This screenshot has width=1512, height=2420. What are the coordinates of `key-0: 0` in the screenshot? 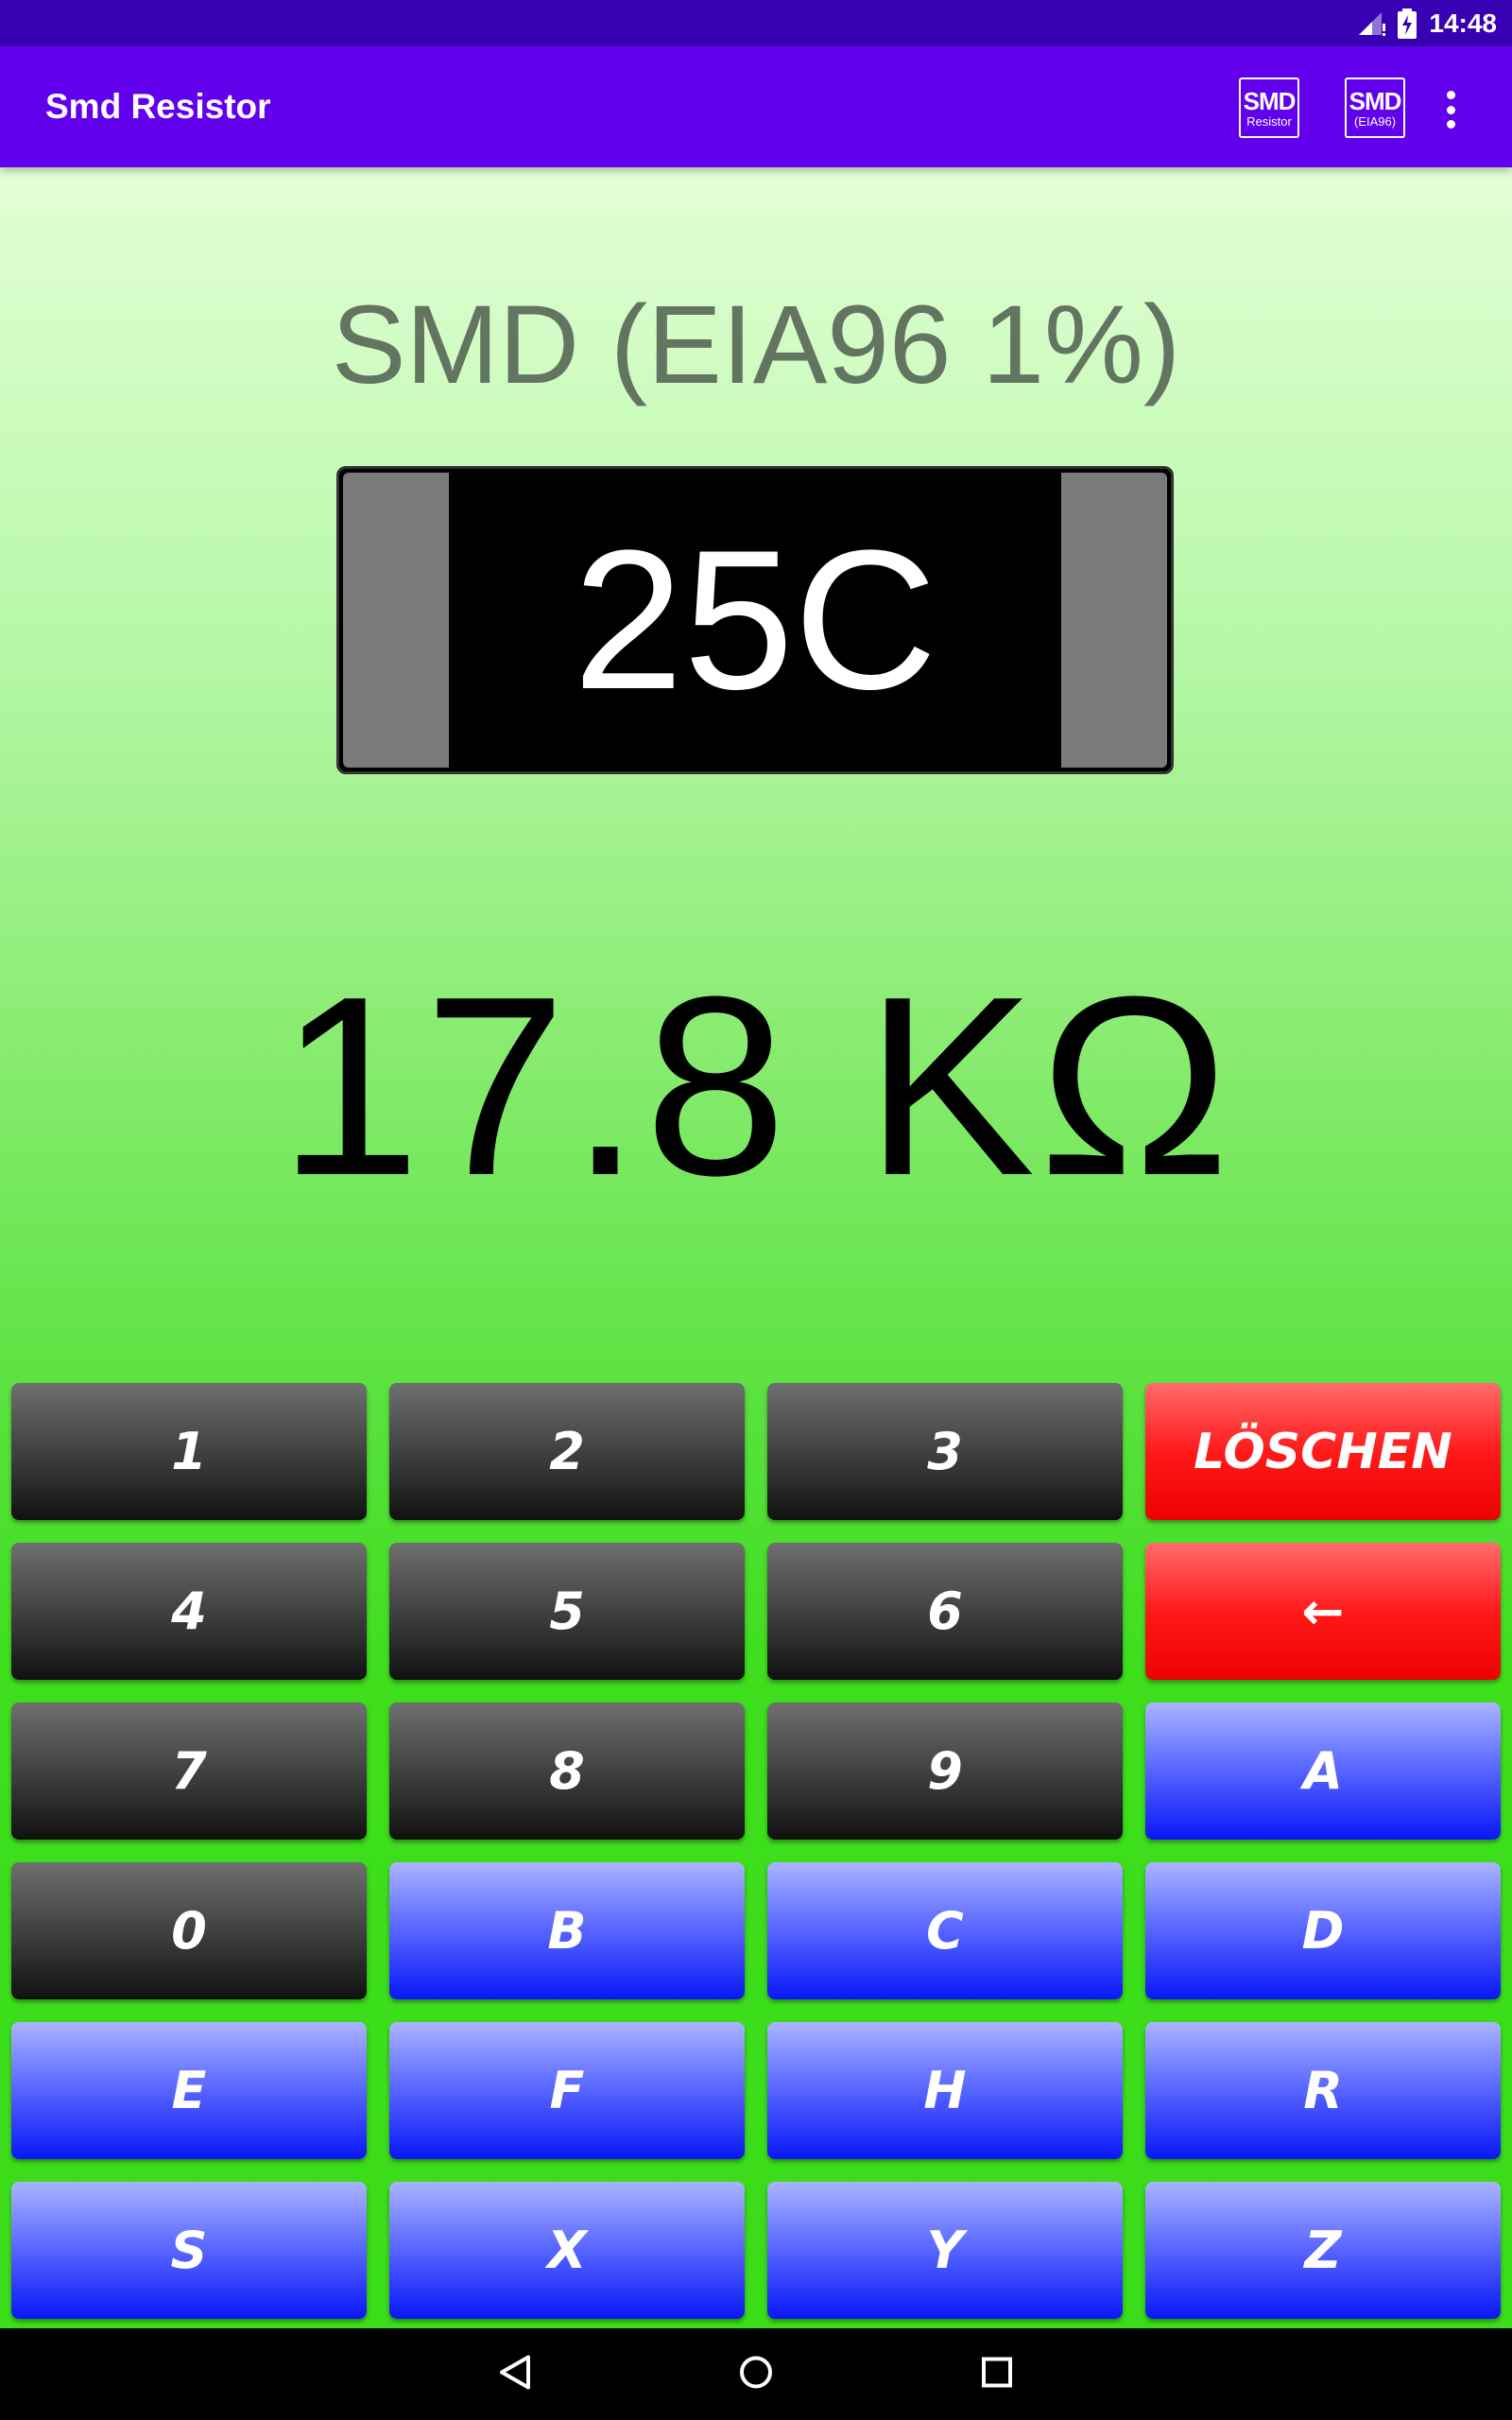 It's located at (189, 1930).